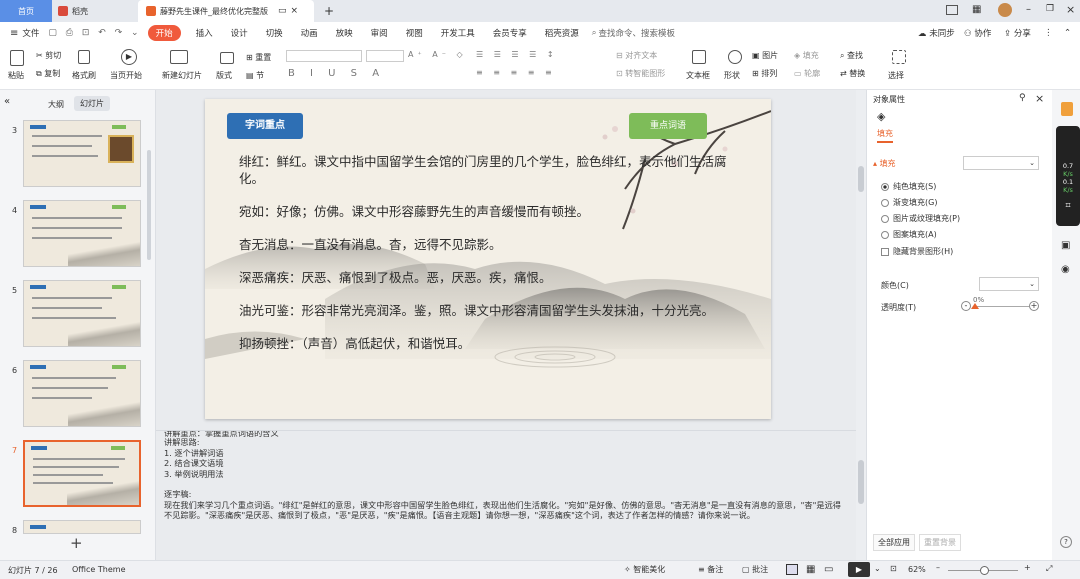 This screenshot has width=1080, height=579. Describe the element at coordinates (885, 135) in the screenshot. I see `fill-tab: 填充` at that location.